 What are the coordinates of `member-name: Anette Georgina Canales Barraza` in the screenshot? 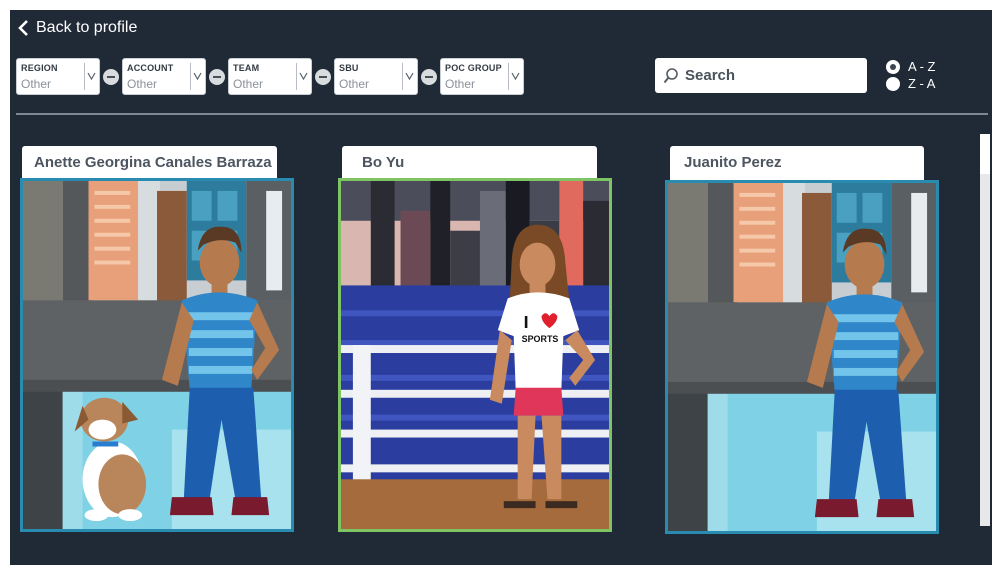 It's located at (149, 163).